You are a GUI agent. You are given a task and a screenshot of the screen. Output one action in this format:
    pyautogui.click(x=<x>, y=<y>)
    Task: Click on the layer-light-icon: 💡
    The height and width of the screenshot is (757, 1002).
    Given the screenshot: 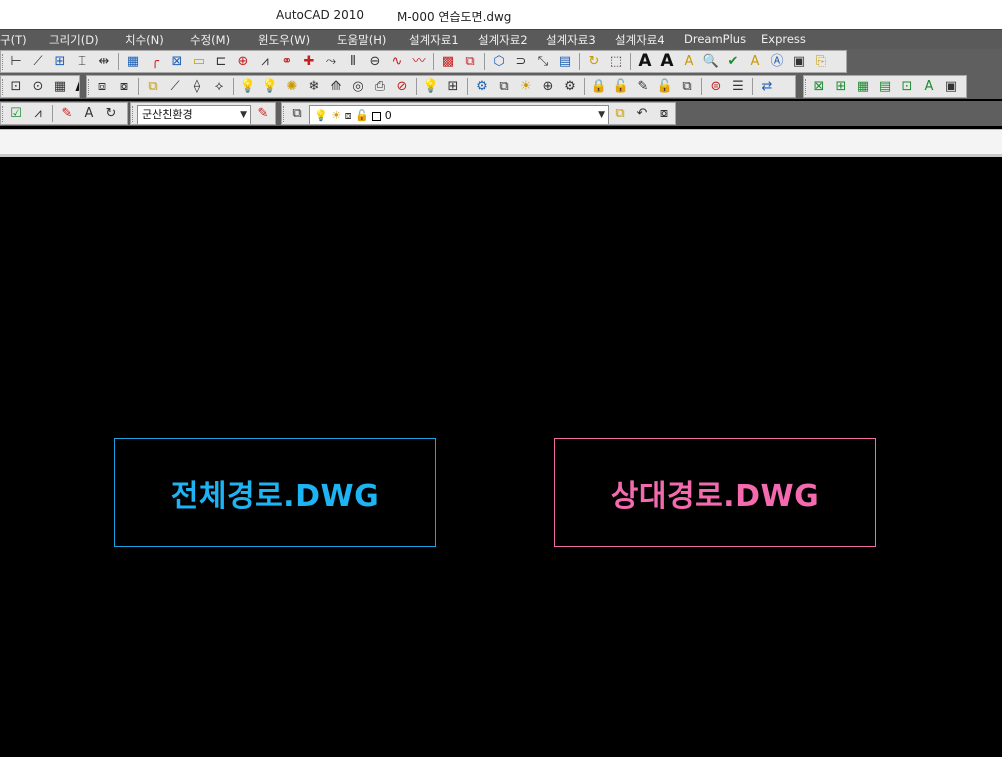 What is the action you would take?
    pyautogui.click(x=431, y=86)
    